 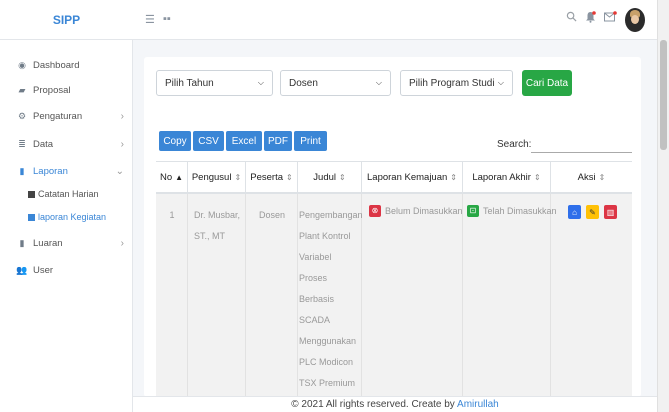 What do you see at coordinates (663, 95) in the screenshot?
I see `scrollbar-thumb` at bounding box center [663, 95].